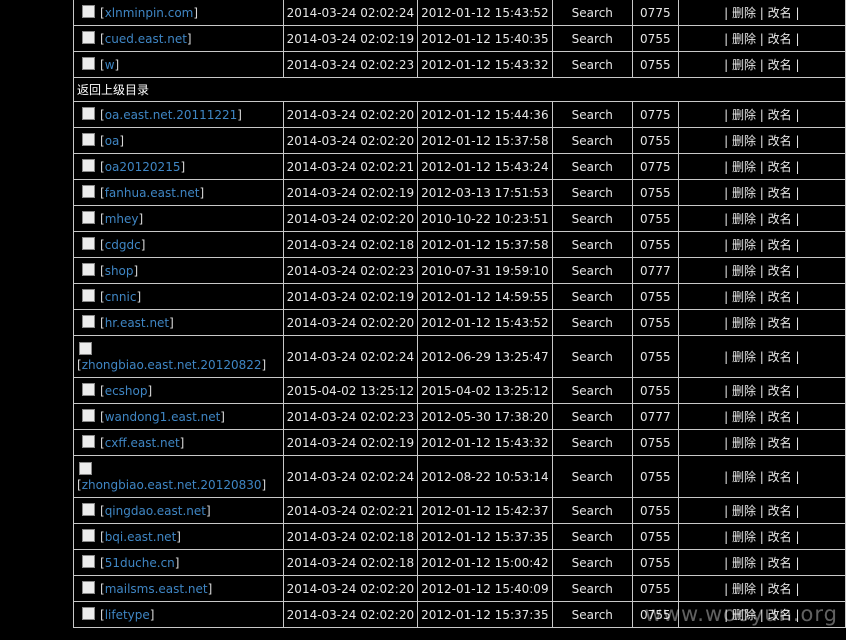  I want to click on folder-link: cxff.east.net, so click(142, 443).